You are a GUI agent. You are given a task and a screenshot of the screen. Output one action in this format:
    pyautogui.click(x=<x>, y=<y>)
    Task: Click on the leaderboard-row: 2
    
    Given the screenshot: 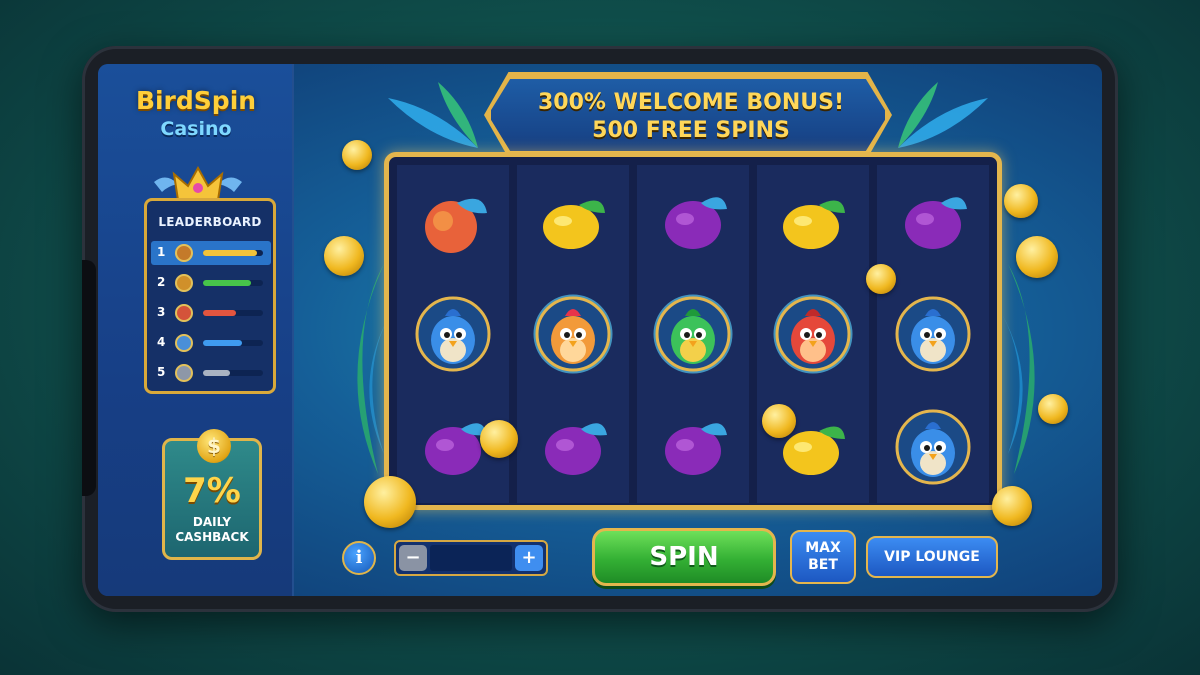 What is the action you would take?
    pyautogui.click(x=211, y=283)
    